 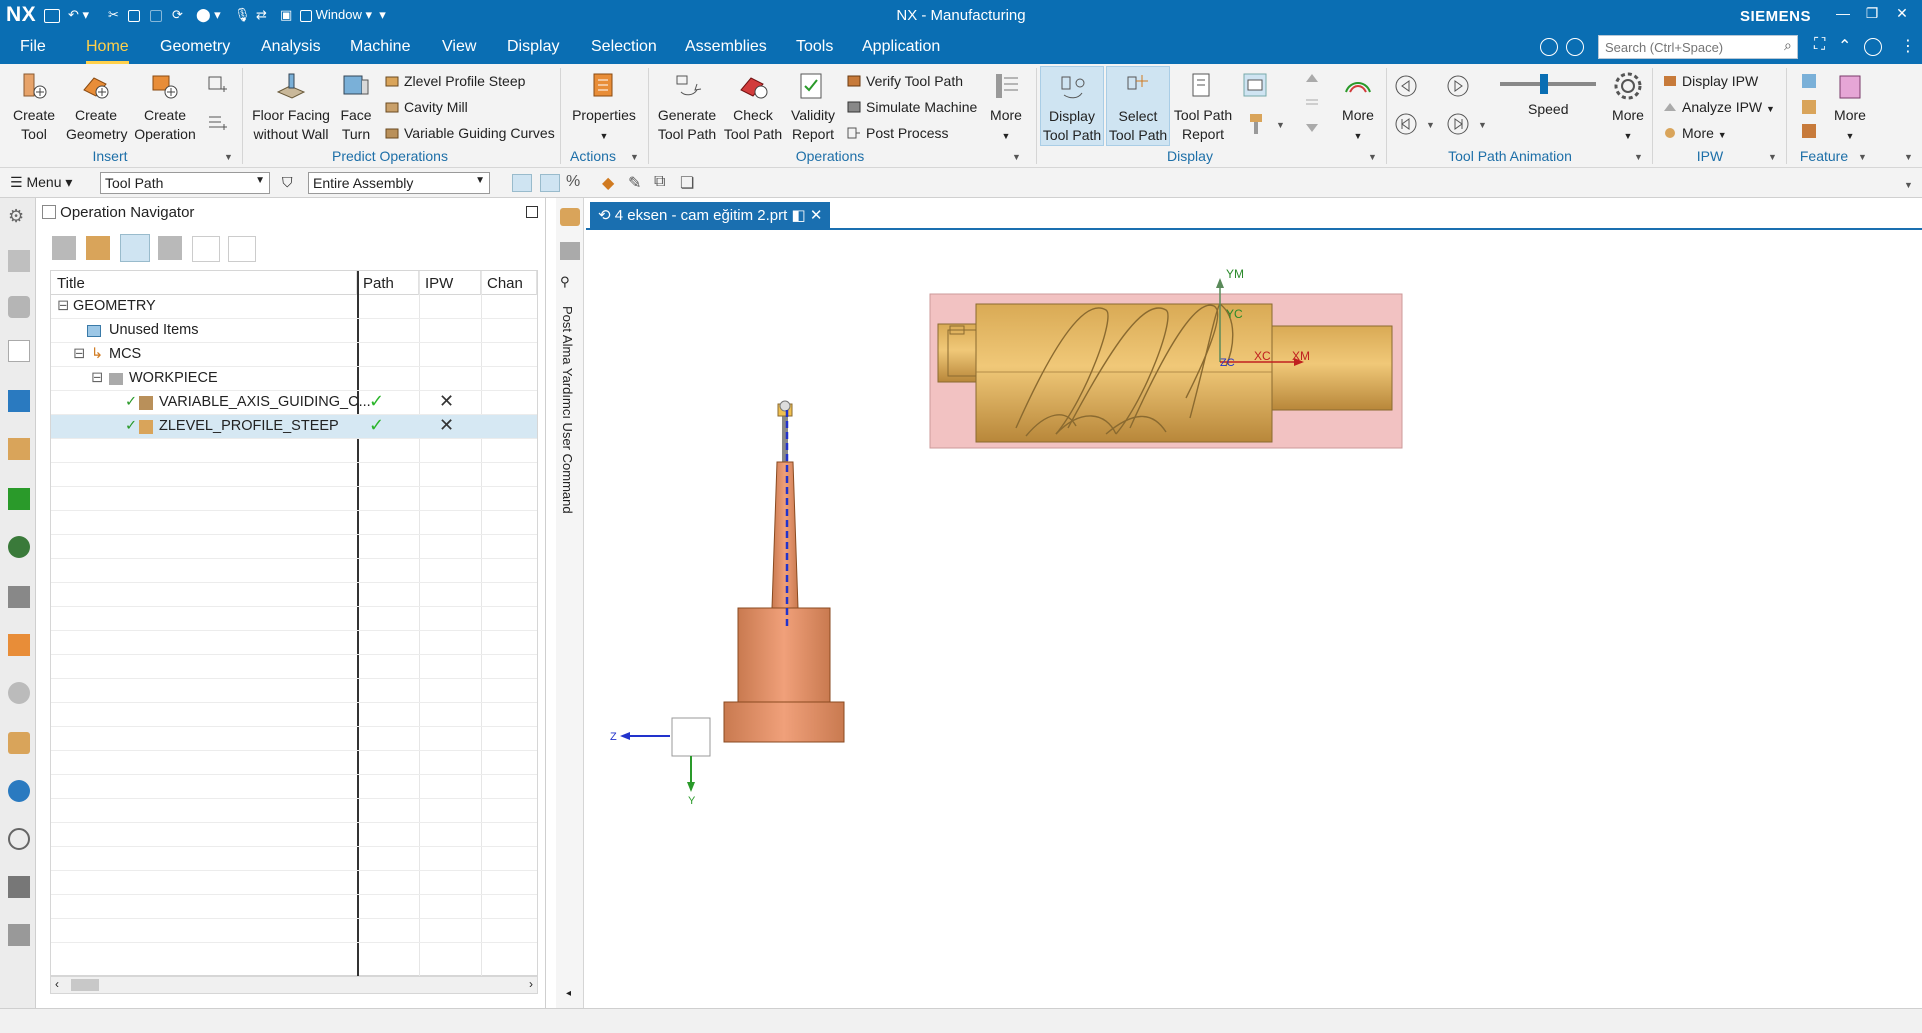 I want to click on horizontal-scrollbar: ‹ ›, so click(x=294, y=985).